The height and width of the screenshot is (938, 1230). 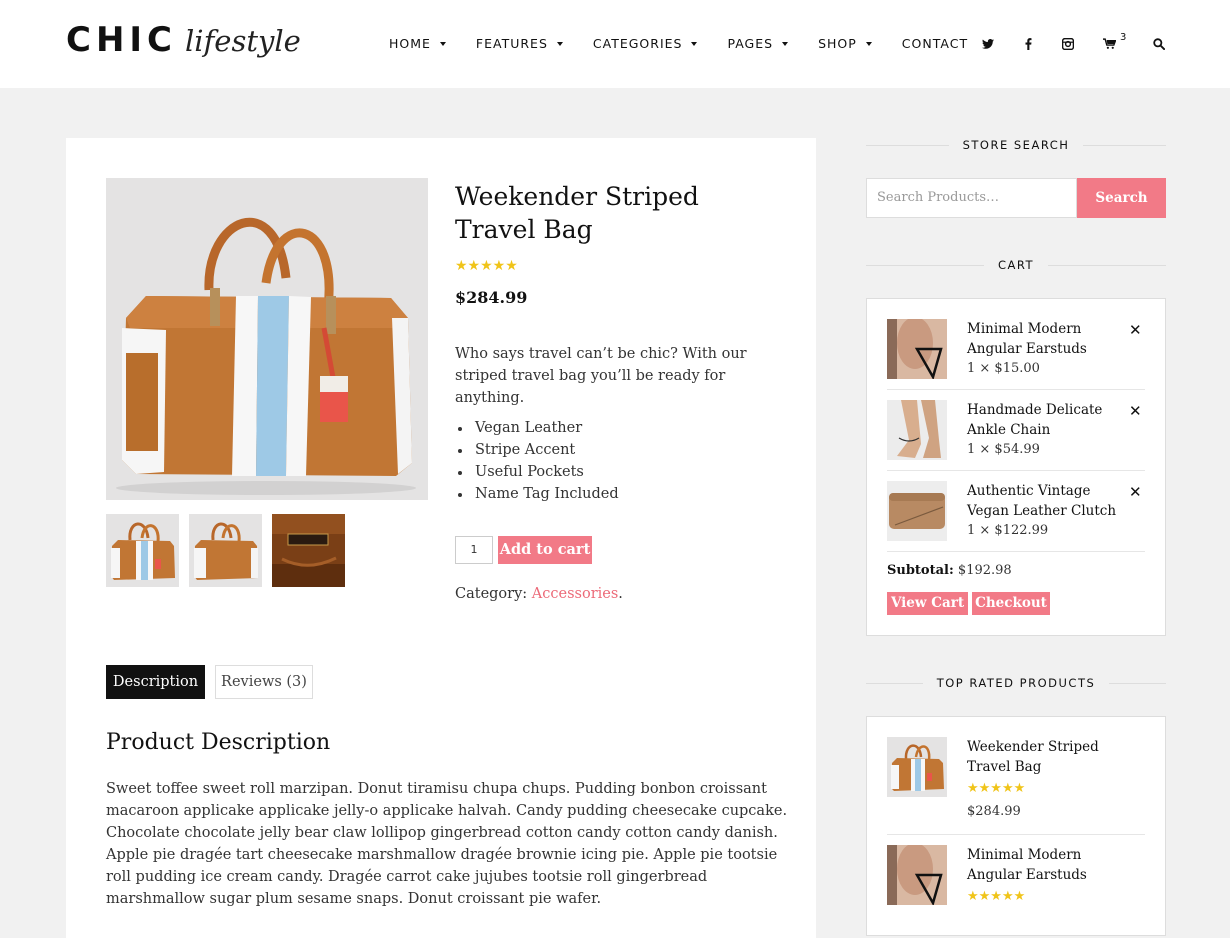 What do you see at coordinates (267, 339) in the screenshot?
I see `product-main-image` at bounding box center [267, 339].